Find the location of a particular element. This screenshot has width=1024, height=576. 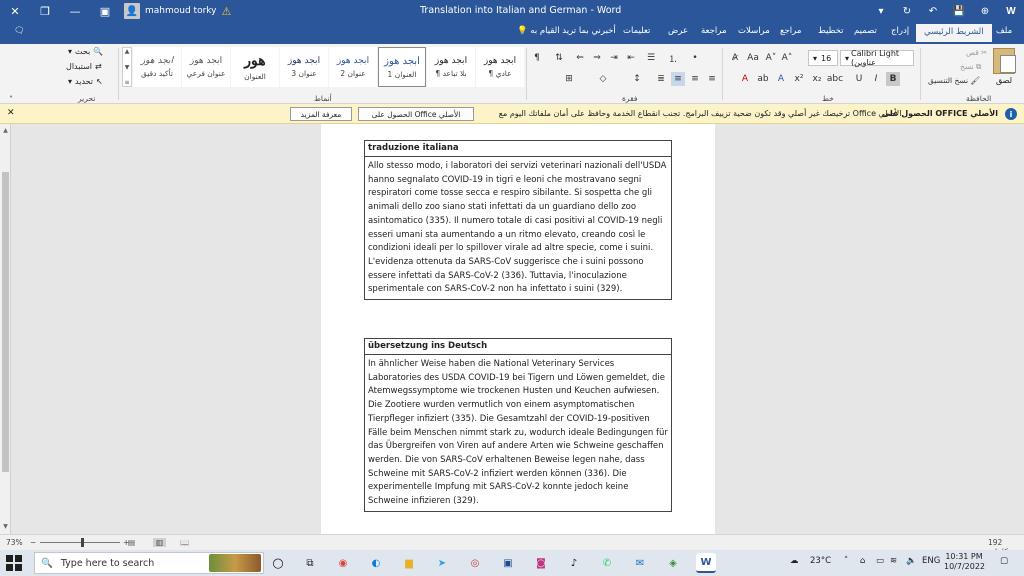

minimize-window-button: — is located at coordinates (75, 11).